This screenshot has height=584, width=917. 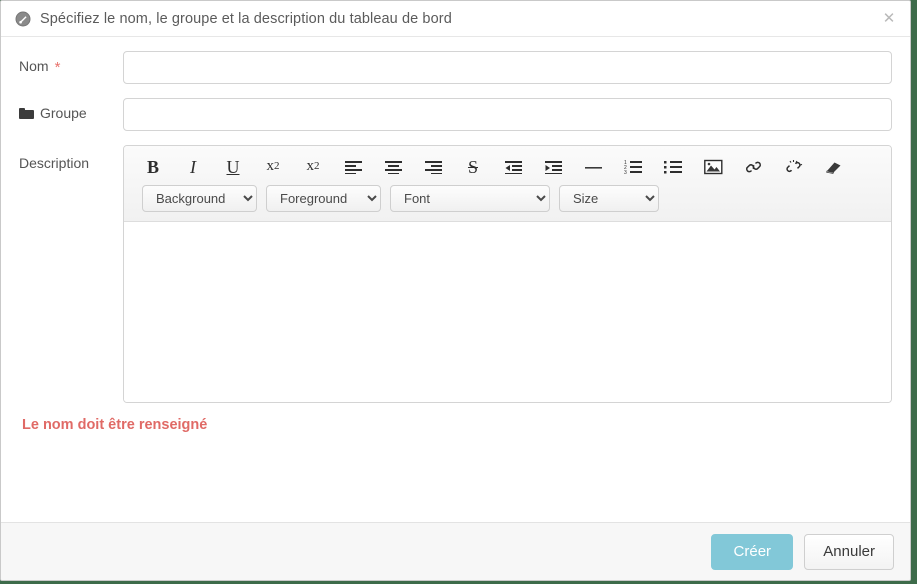 What do you see at coordinates (393, 166) in the screenshot?
I see `align-center-icon` at bounding box center [393, 166].